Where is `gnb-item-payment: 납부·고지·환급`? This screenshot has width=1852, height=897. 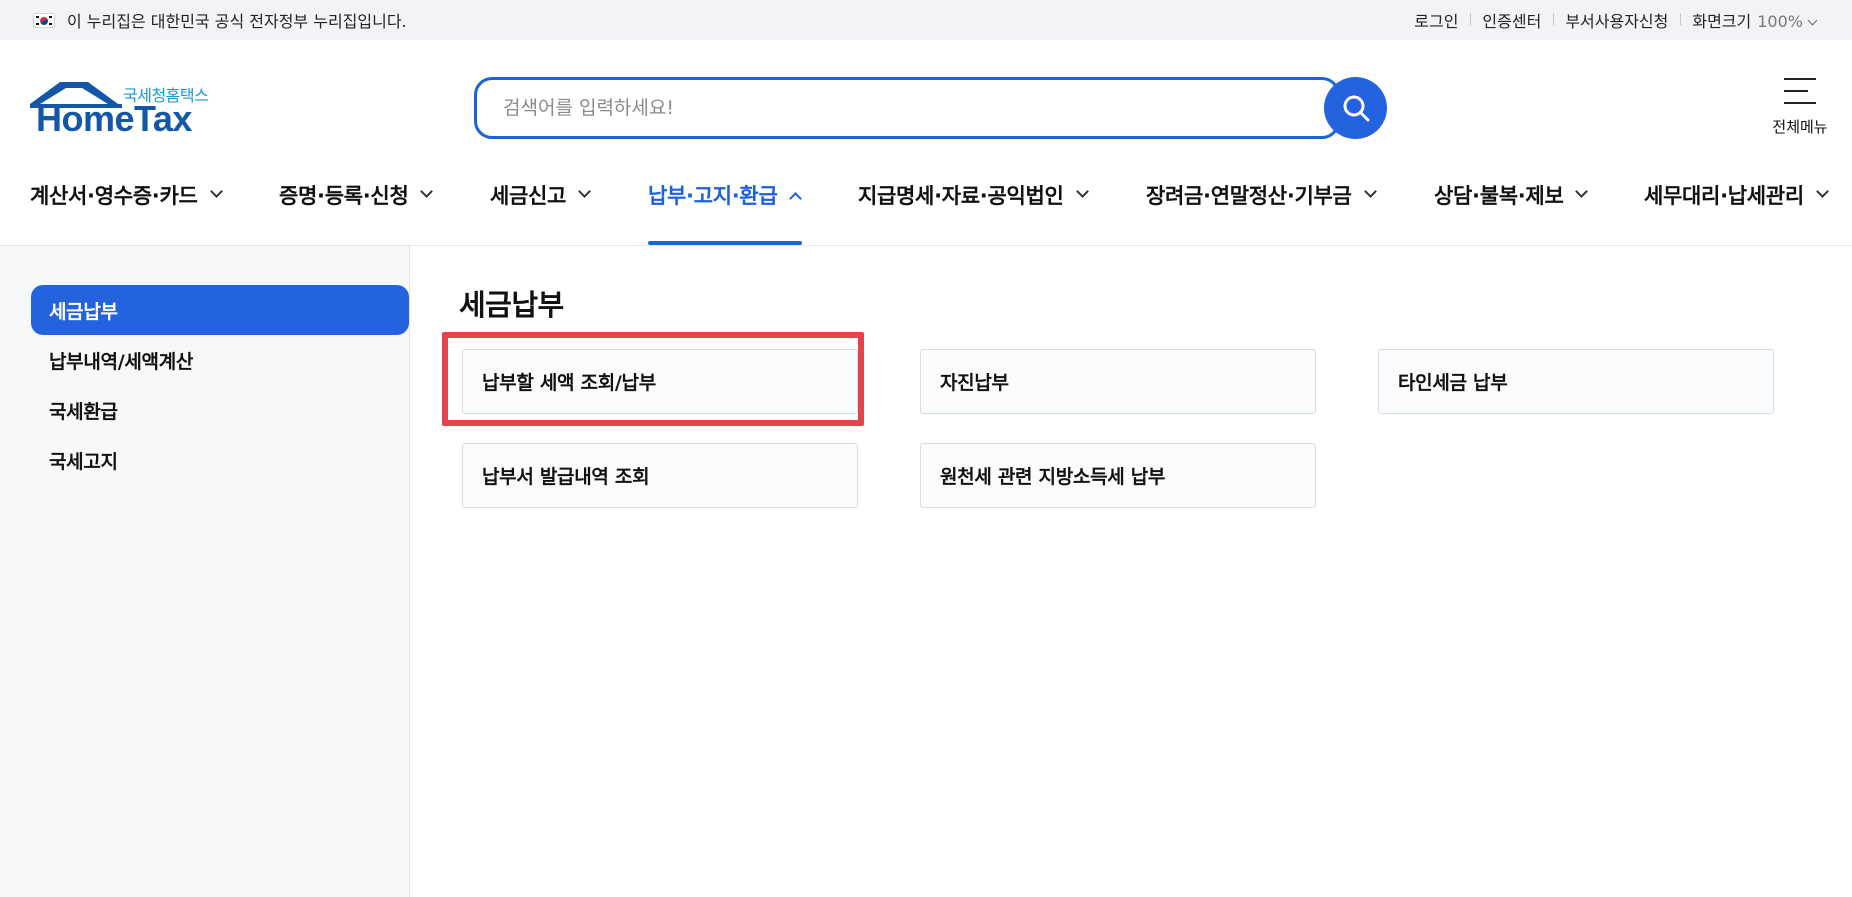
gnb-item-payment: 납부·고지·환급 is located at coordinates (725, 195).